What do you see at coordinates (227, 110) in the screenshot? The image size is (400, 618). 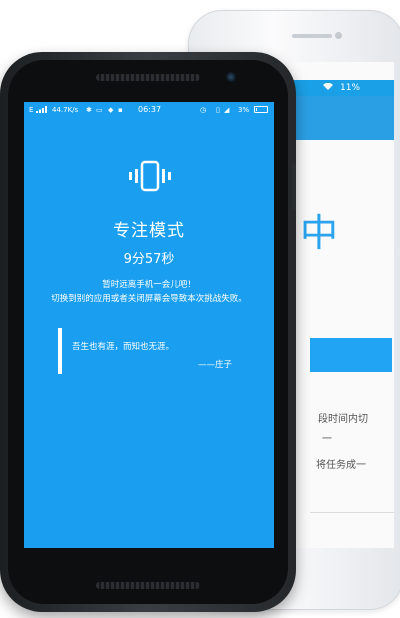 I see `signal-icon-2: ◢` at bounding box center [227, 110].